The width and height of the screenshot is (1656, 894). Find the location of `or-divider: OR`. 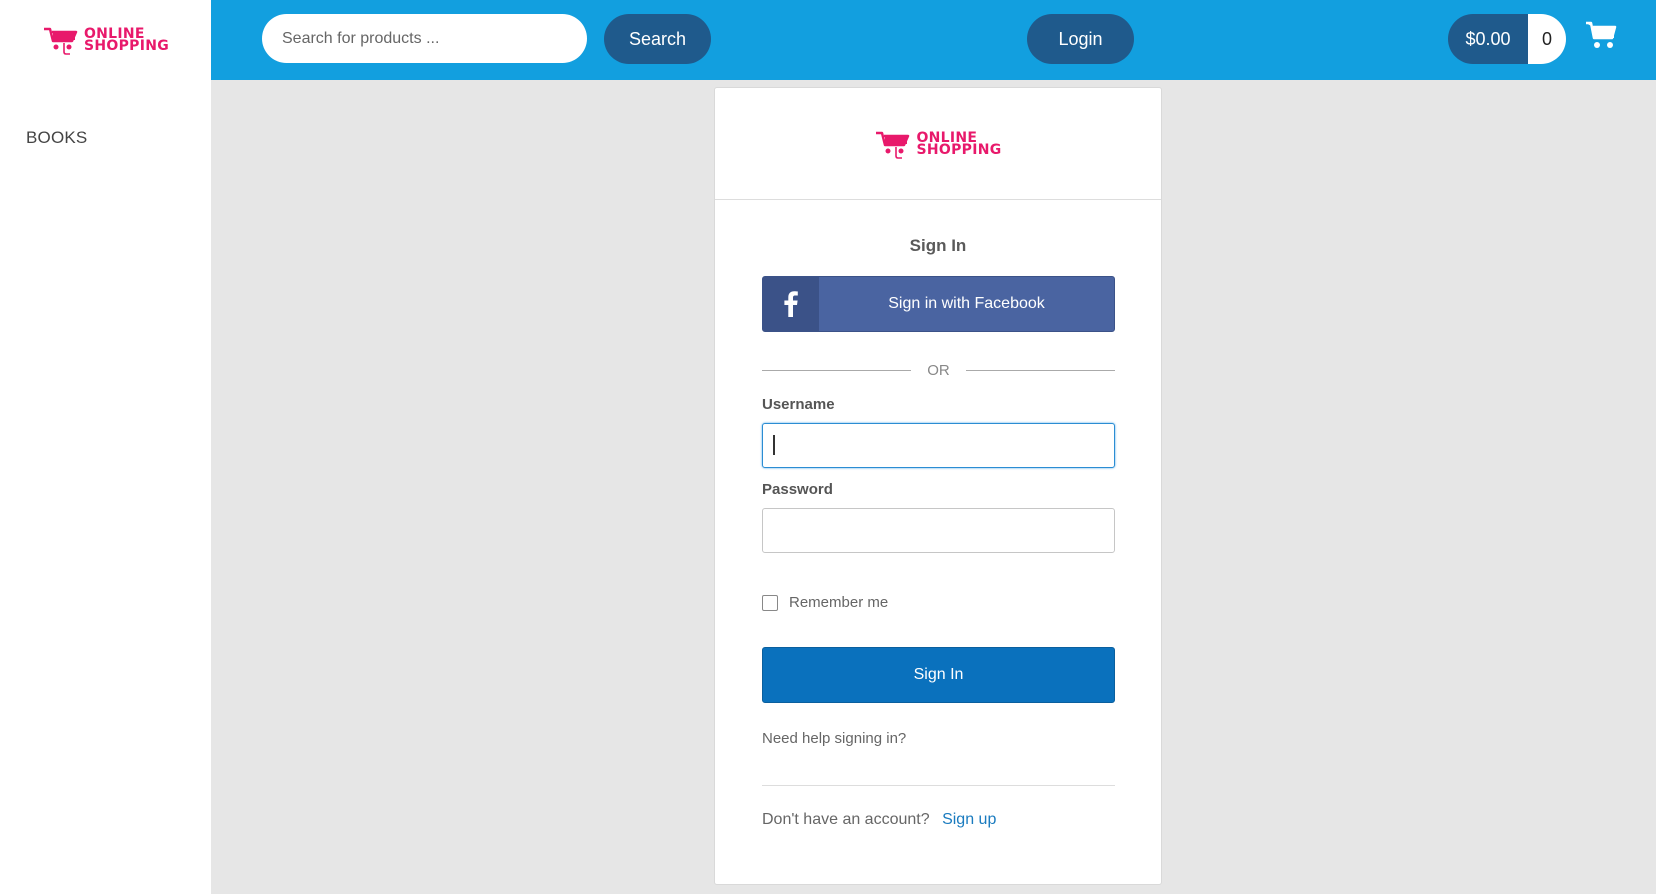

or-divider: OR is located at coordinates (938, 370).